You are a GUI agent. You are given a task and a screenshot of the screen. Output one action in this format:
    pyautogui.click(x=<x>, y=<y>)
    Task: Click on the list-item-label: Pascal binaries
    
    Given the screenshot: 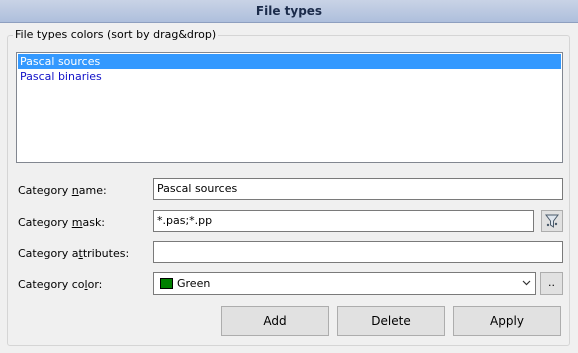 What is the action you would take?
    pyautogui.click(x=61, y=76)
    